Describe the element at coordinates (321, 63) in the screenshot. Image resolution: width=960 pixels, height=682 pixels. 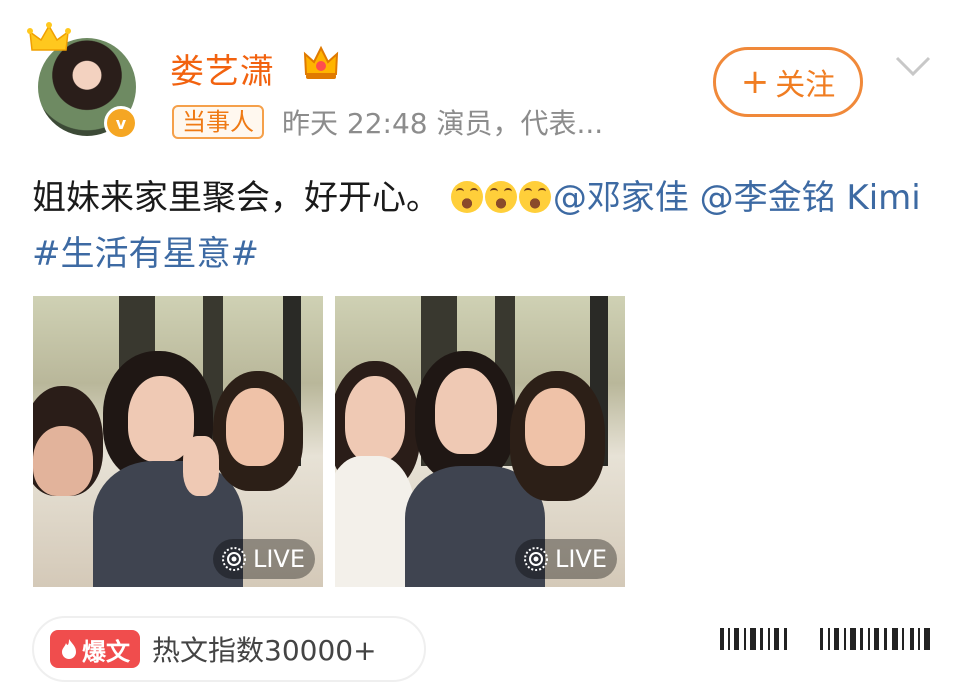
I see `vip-crown-icon` at that location.